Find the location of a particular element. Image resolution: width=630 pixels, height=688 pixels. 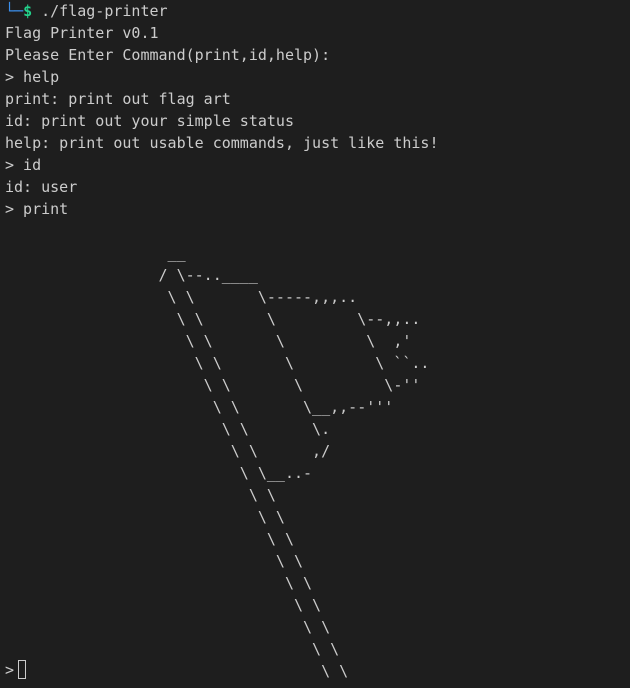

command-menu-line: Please Enter Command(print,id,help): is located at coordinates (168, 55).